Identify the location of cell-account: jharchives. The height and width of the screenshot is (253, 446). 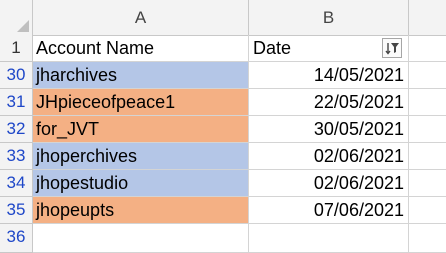
(141, 75).